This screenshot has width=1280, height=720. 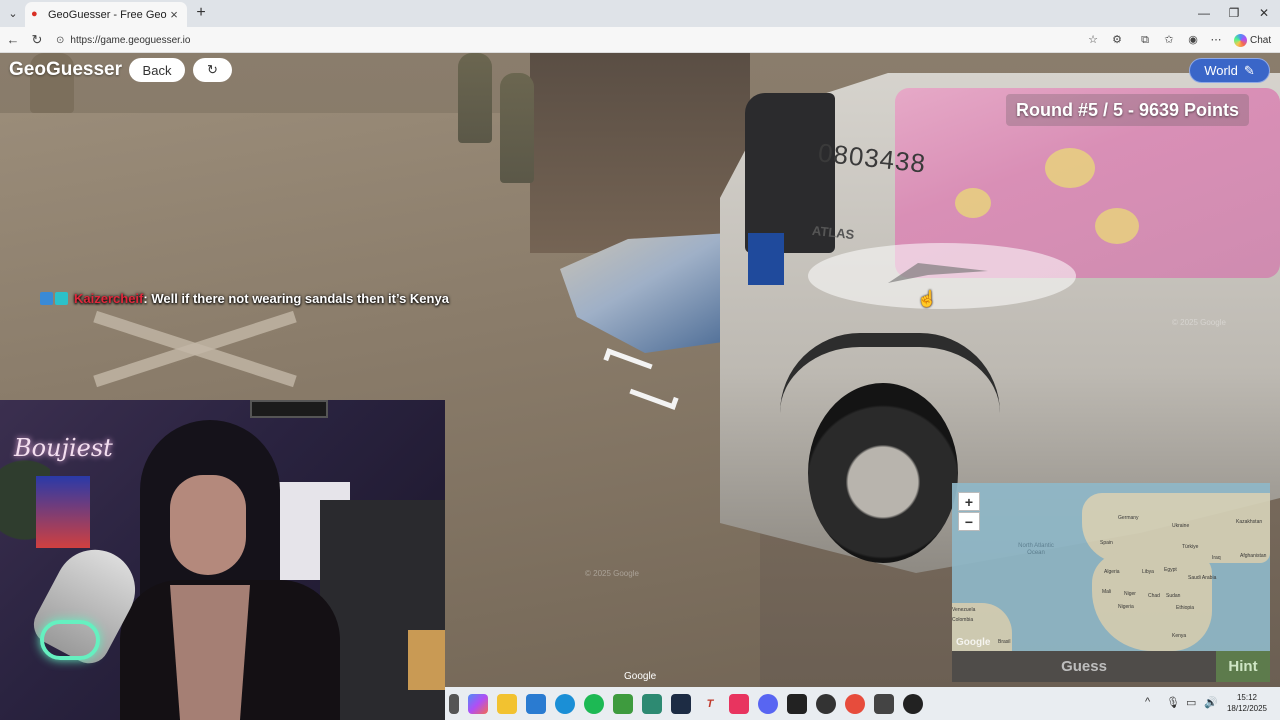 I want to click on map-label: Spain, so click(x=1106, y=543).